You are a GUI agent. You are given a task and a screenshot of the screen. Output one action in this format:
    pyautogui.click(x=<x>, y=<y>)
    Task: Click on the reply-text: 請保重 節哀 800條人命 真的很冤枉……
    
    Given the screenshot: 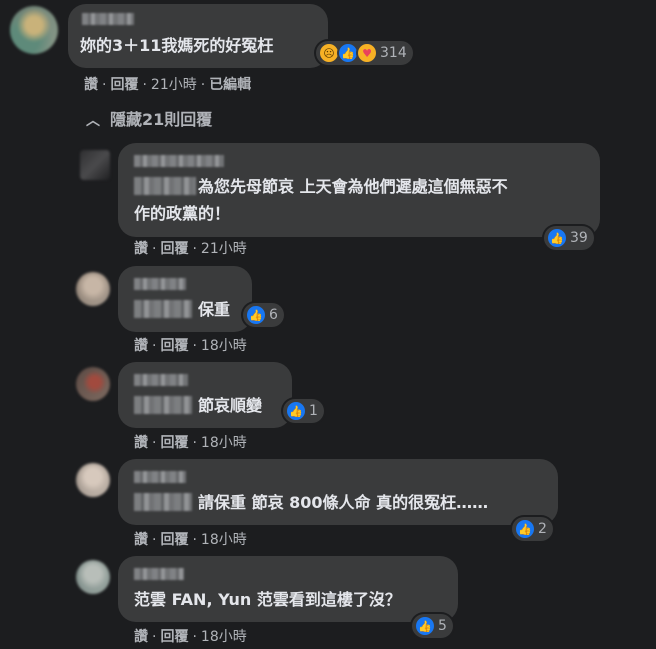 What is the action you would take?
    pyautogui.click(x=343, y=502)
    